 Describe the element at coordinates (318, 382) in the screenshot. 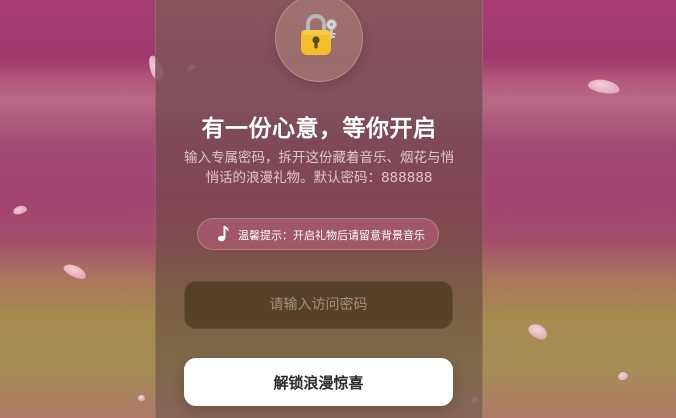

I see `unlock-button: 解锁浪漫惊喜` at that location.